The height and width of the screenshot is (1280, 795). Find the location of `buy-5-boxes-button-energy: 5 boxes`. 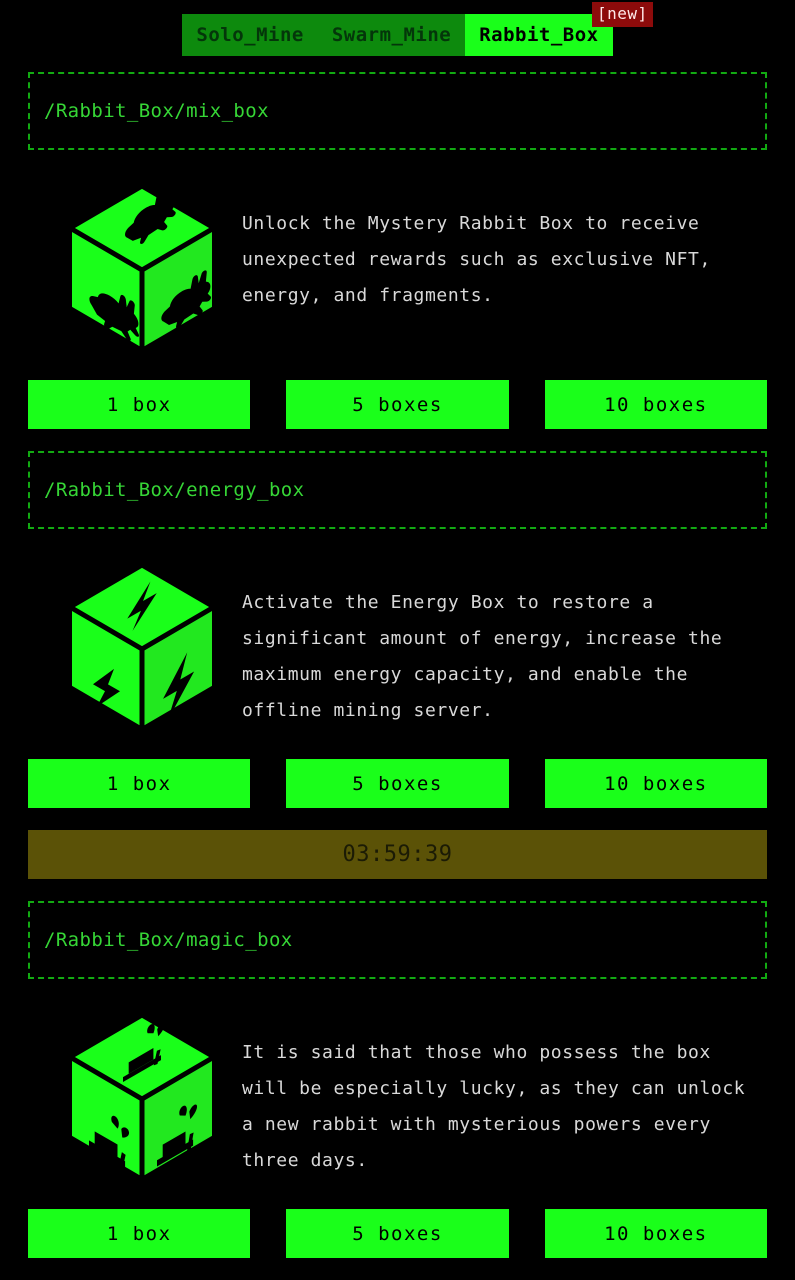

buy-5-boxes-button-energy: 5 boxes is located at coordinates (397, 783).